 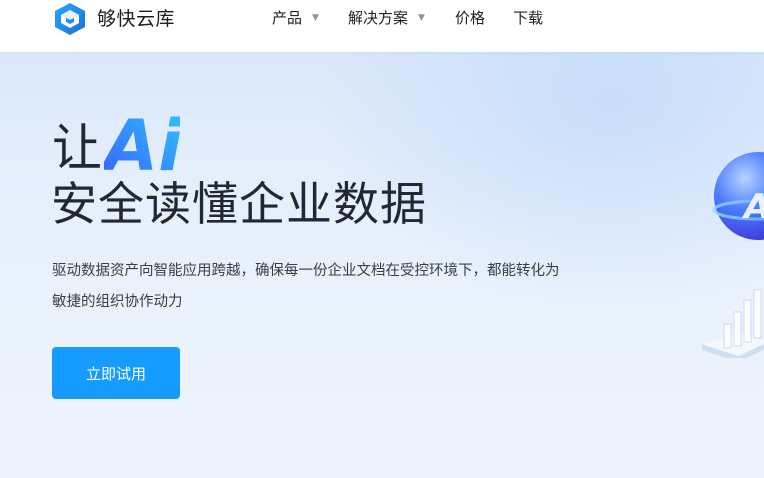 I want to click on nav-products: 产品 ▼, so click(x=295, y=18).